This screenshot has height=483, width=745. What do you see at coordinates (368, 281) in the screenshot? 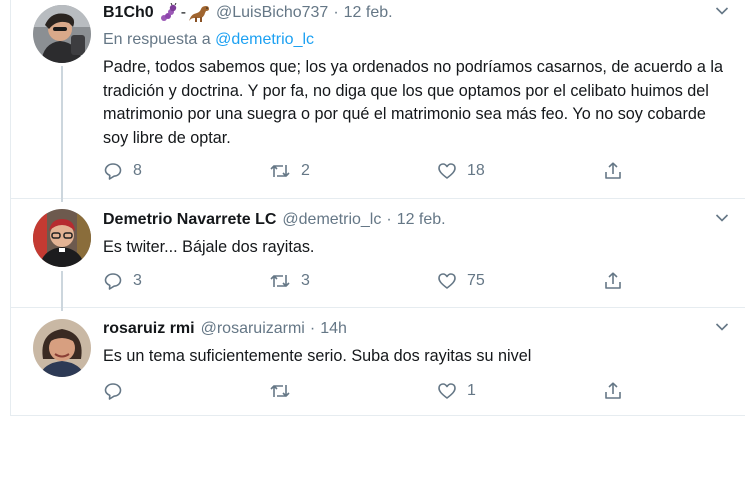
I see `tweet-actions: 3 3 75` at bounding box center [368, 281].